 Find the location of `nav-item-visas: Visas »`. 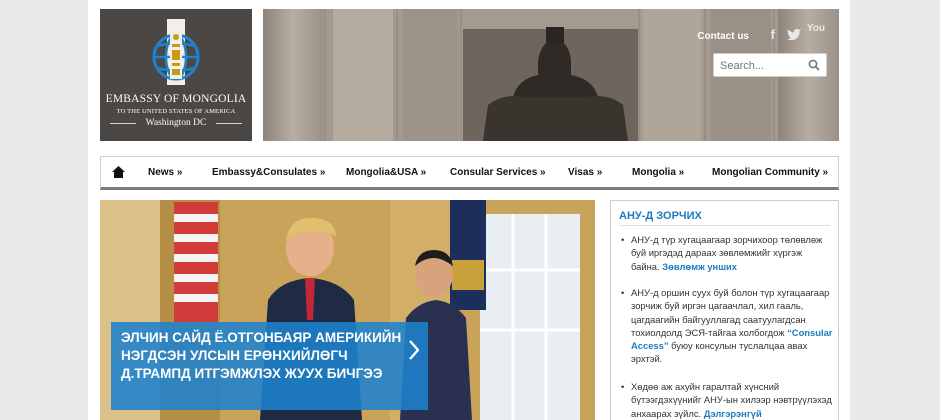

nav-item-visas: Visas » is located at coordinates (585, 172).